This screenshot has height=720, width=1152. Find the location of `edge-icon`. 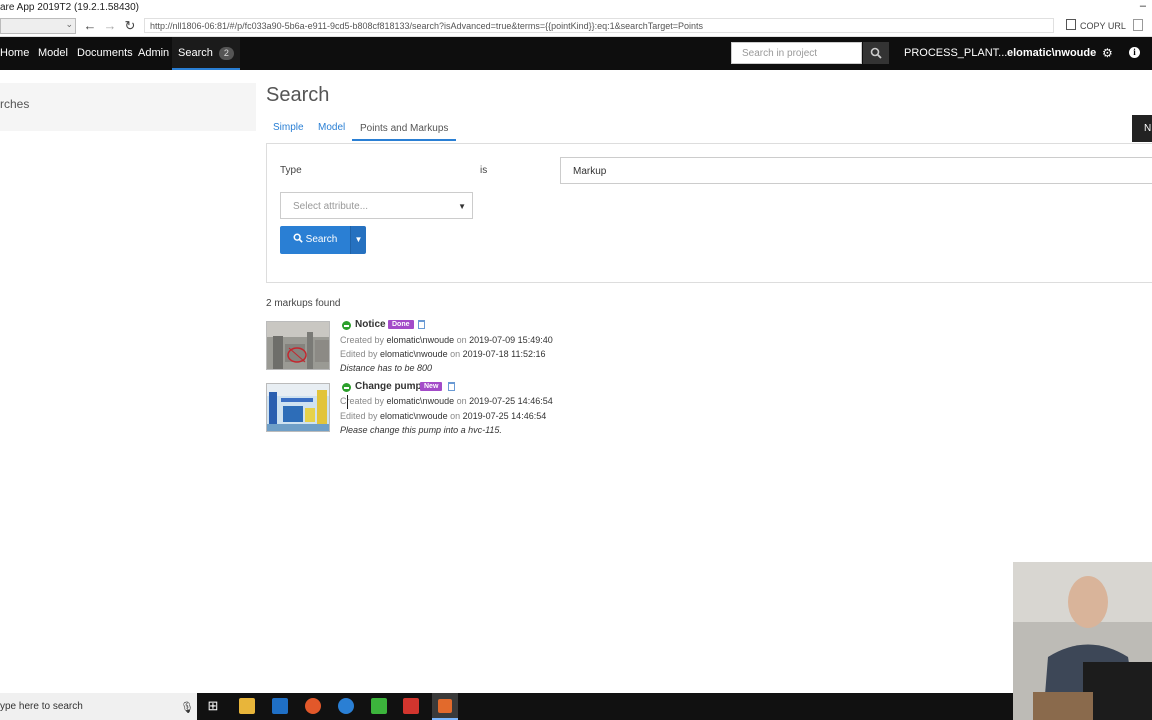

edge-icon is located at coordinates (346, 706).